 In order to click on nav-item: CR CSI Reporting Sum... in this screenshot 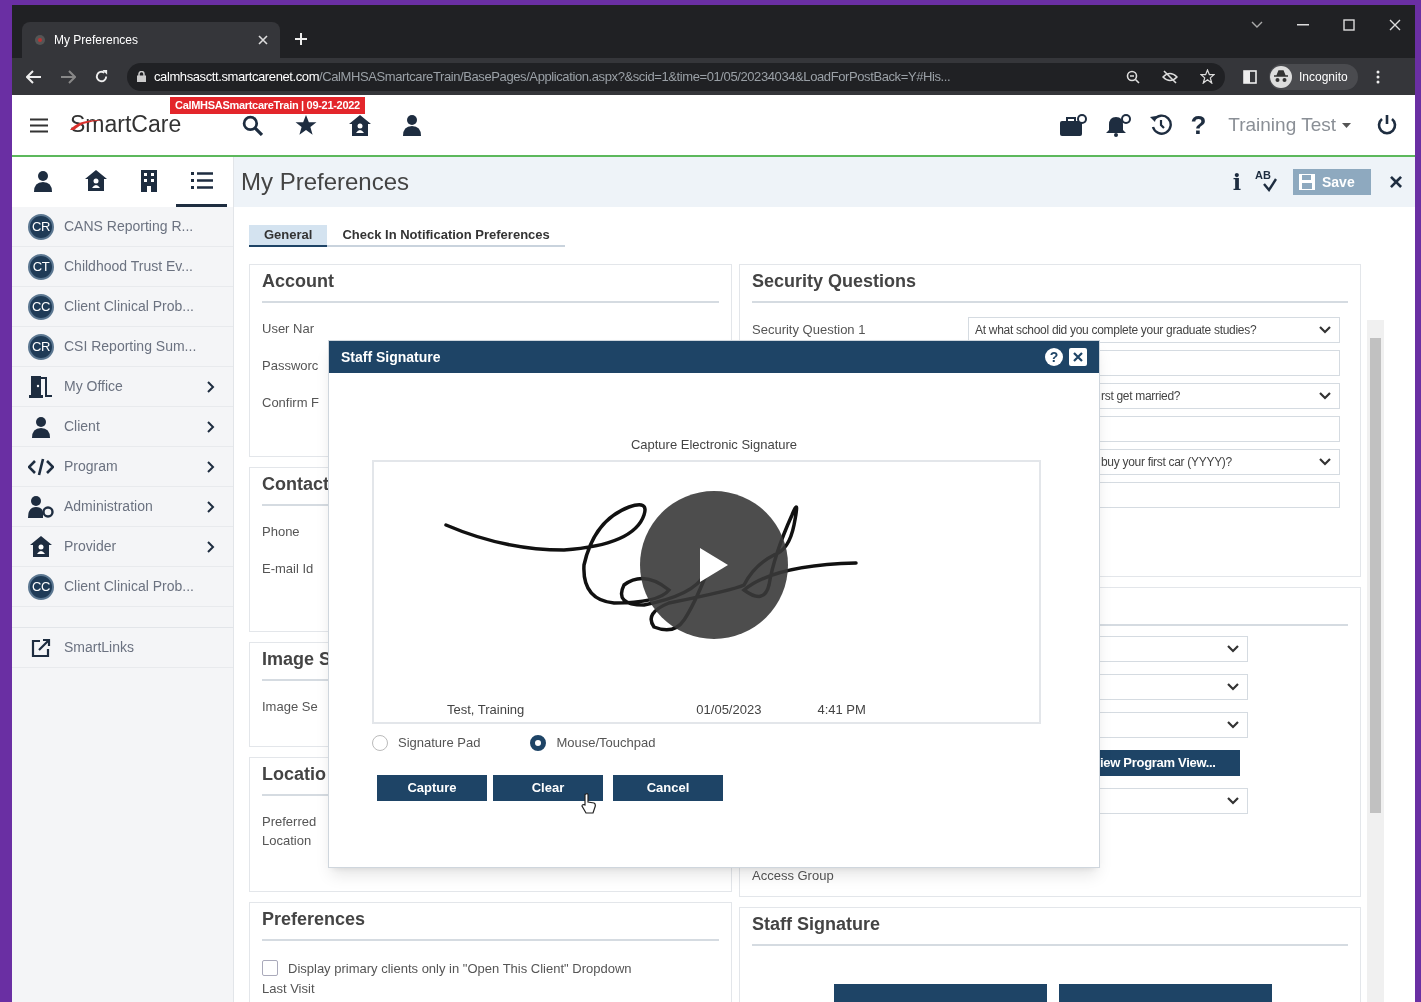, I will do `click(122, 347)`.